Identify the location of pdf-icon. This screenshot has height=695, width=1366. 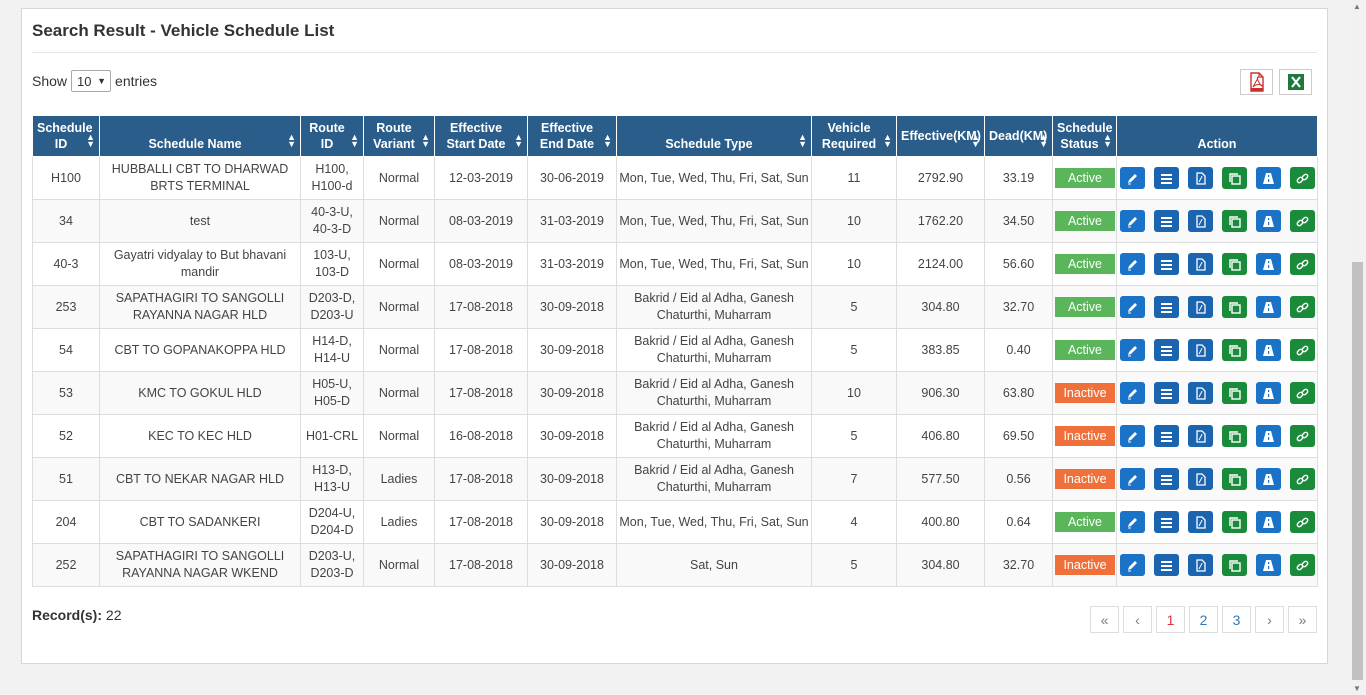
(1200, 221).